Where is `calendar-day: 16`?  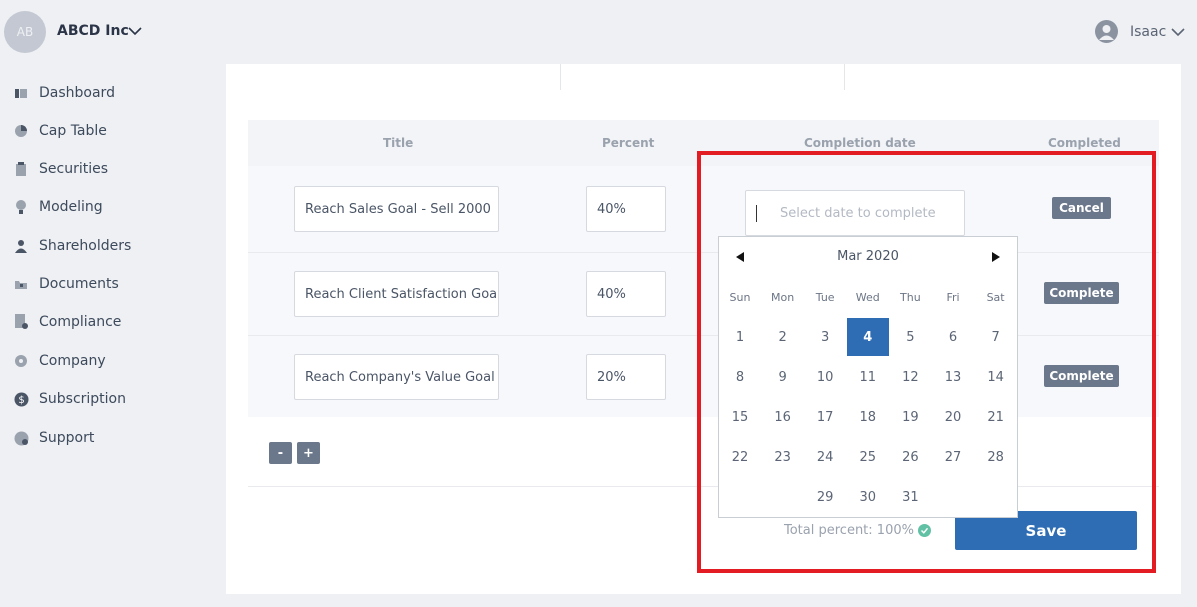
calendar-day: 16 is located at coordinates (783, 417).